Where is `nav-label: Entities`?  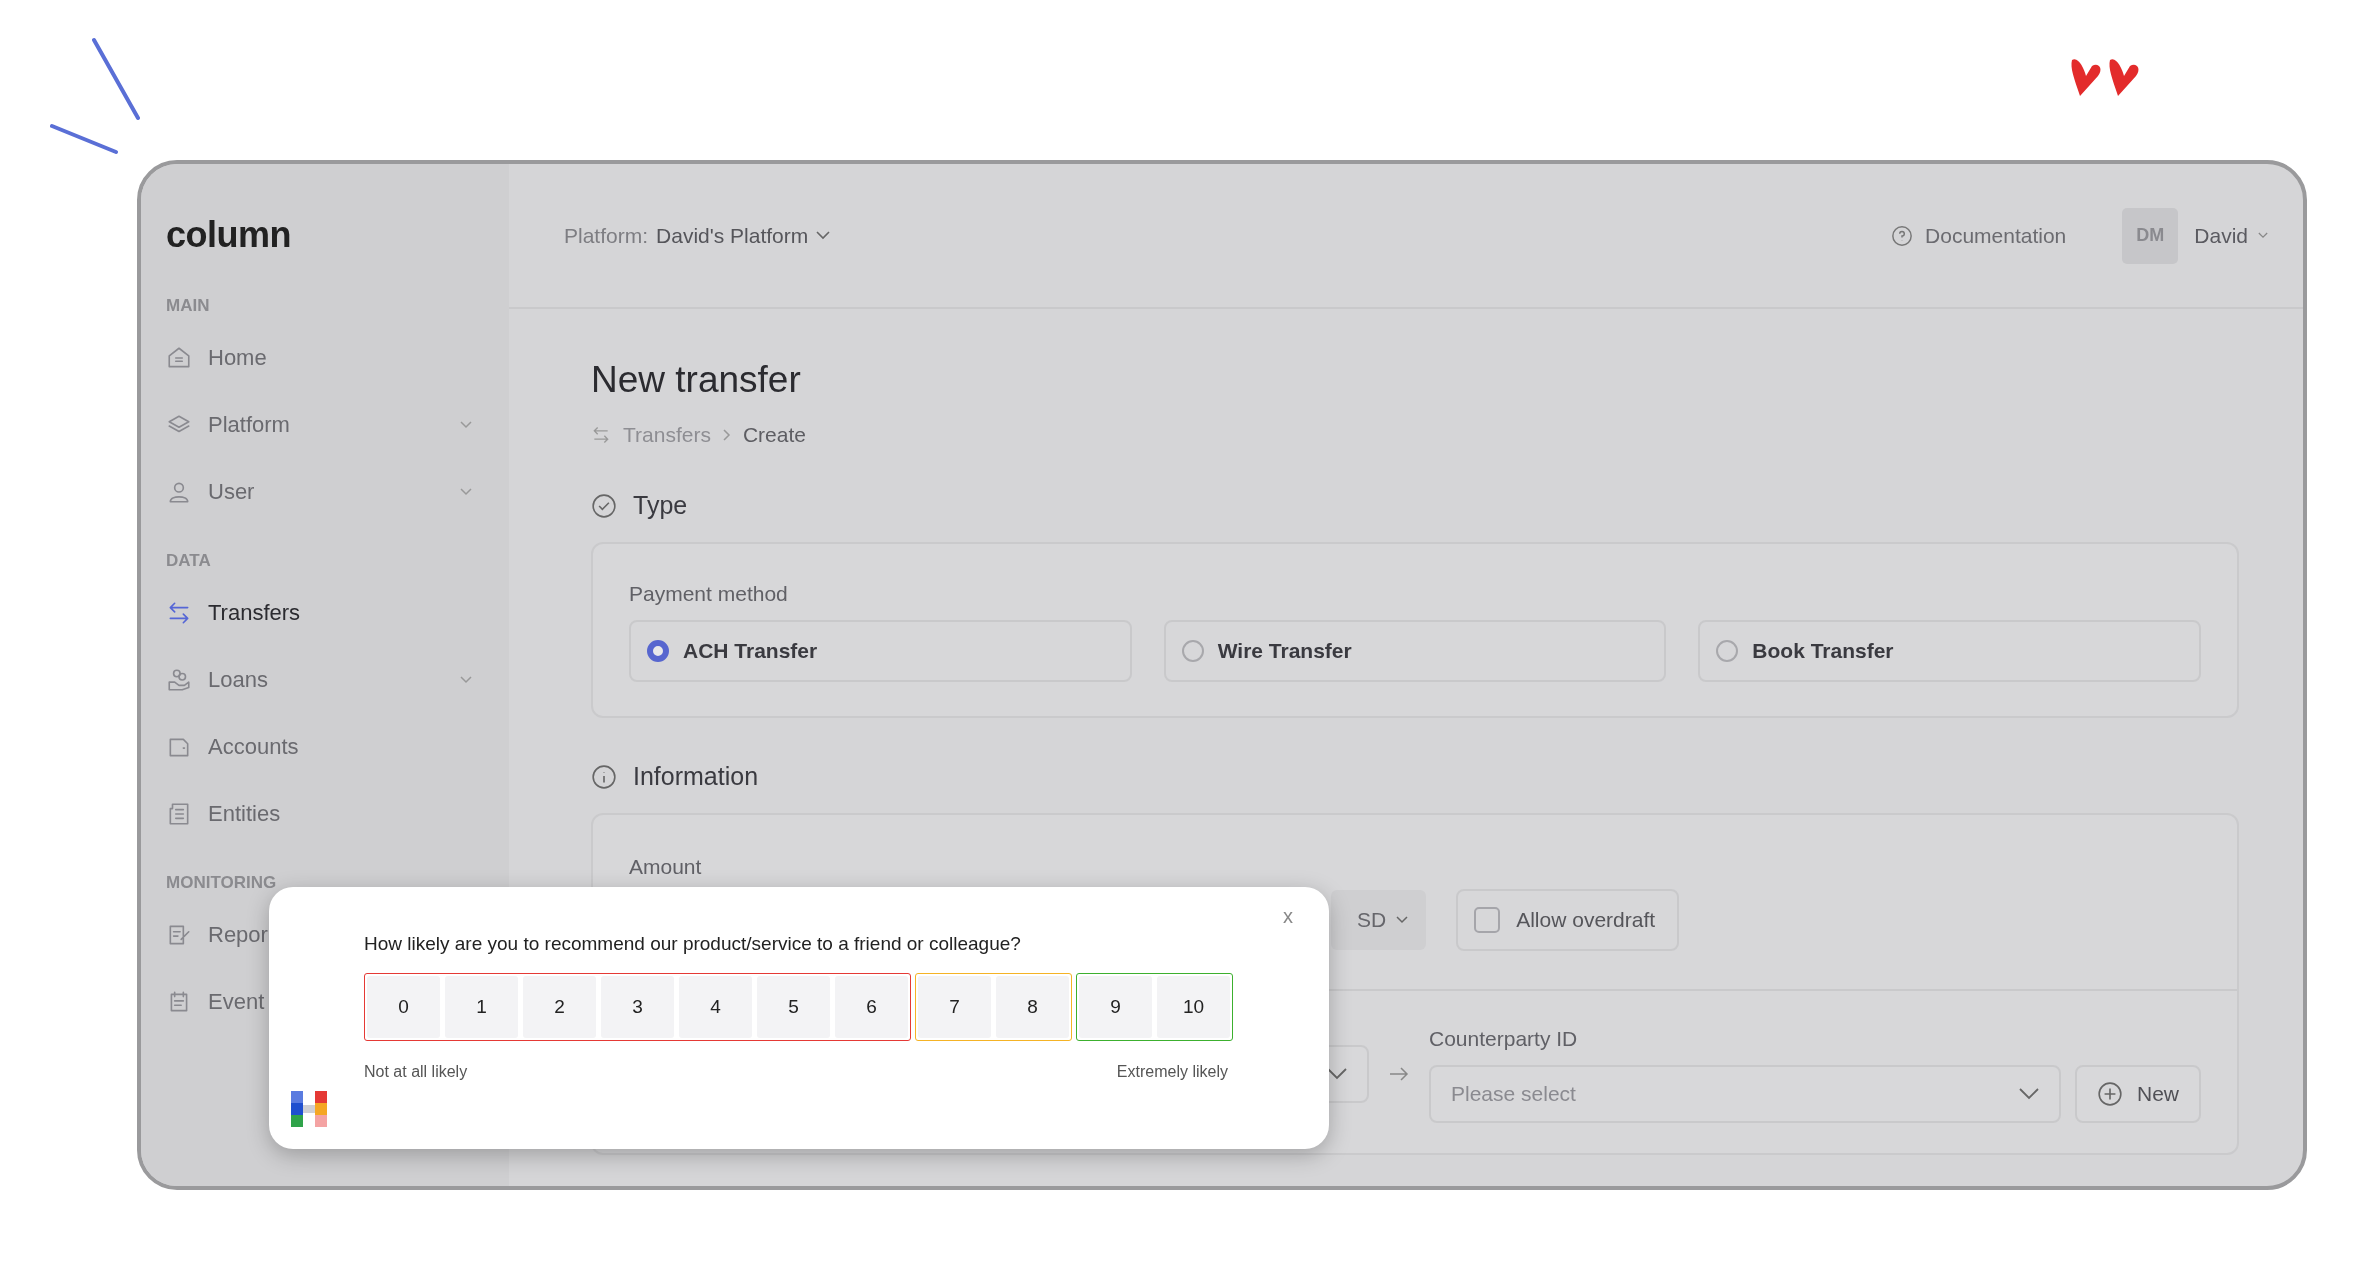 nav-label: Entities is located at coordinates (244, 813).